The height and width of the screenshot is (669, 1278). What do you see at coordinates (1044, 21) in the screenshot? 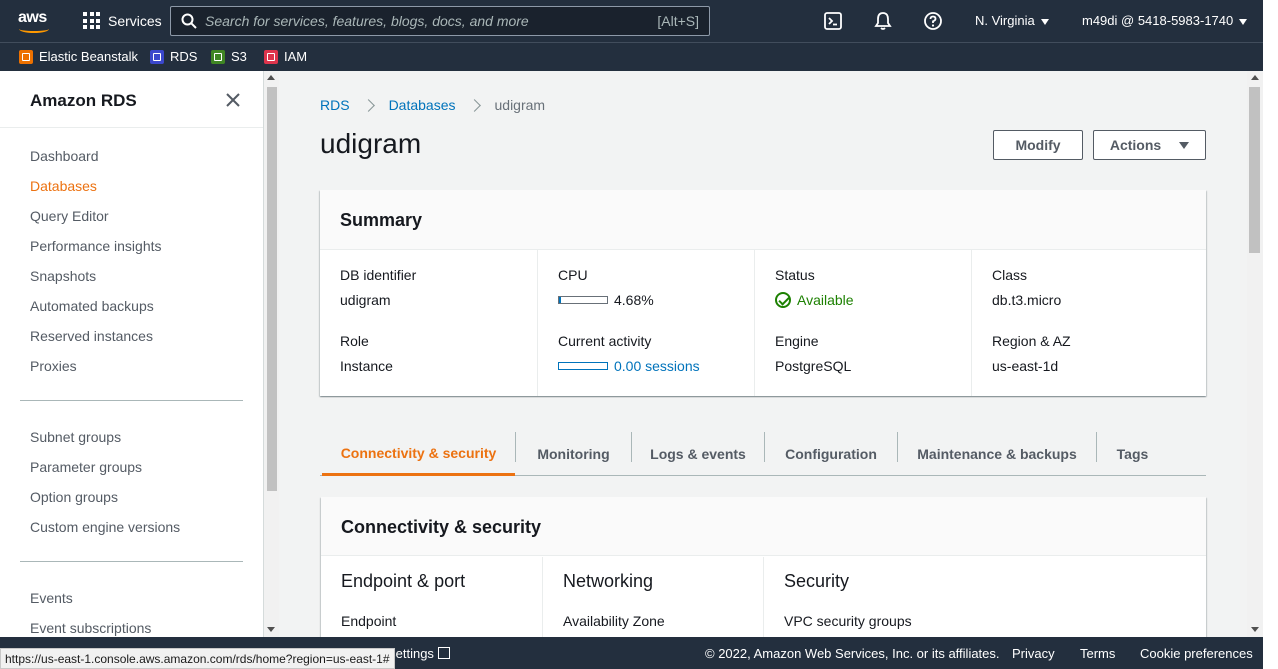
I see `chevron-down-icon` at bounding box center [1044, 21].